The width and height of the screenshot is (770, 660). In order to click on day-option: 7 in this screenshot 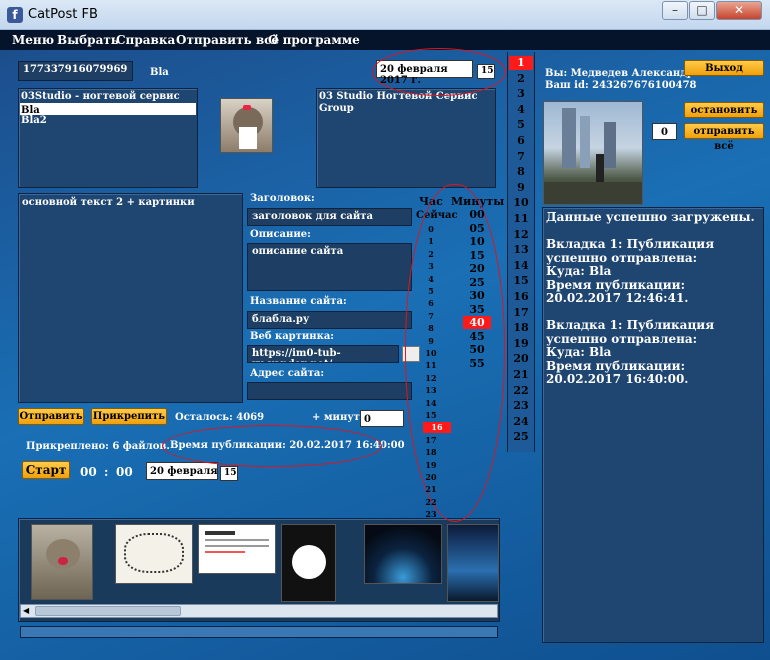, I will do `click(521, 157)`.